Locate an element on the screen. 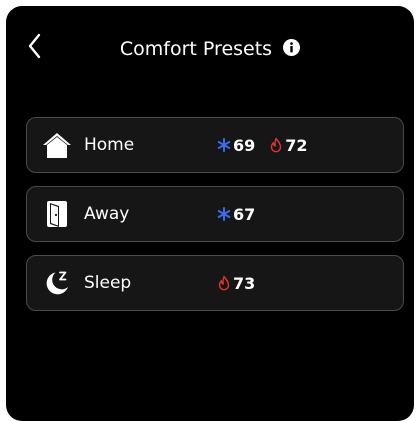  cool-value: 69 is located at coordinates (244, 145).